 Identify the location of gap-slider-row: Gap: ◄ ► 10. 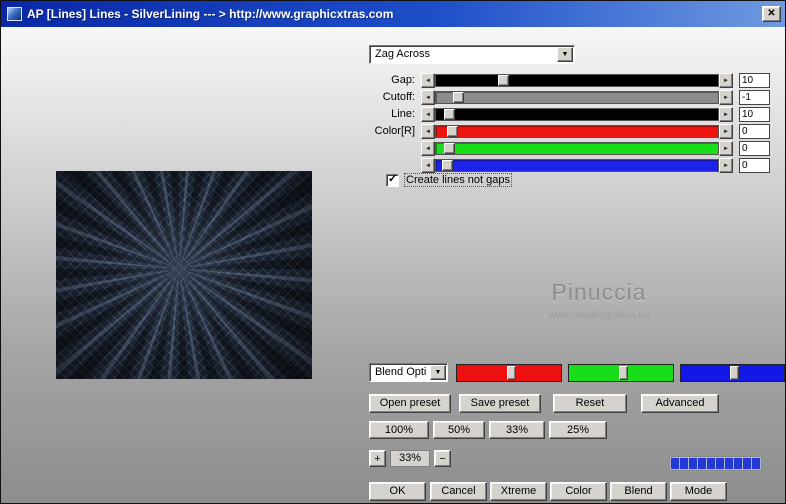
(557, 80).